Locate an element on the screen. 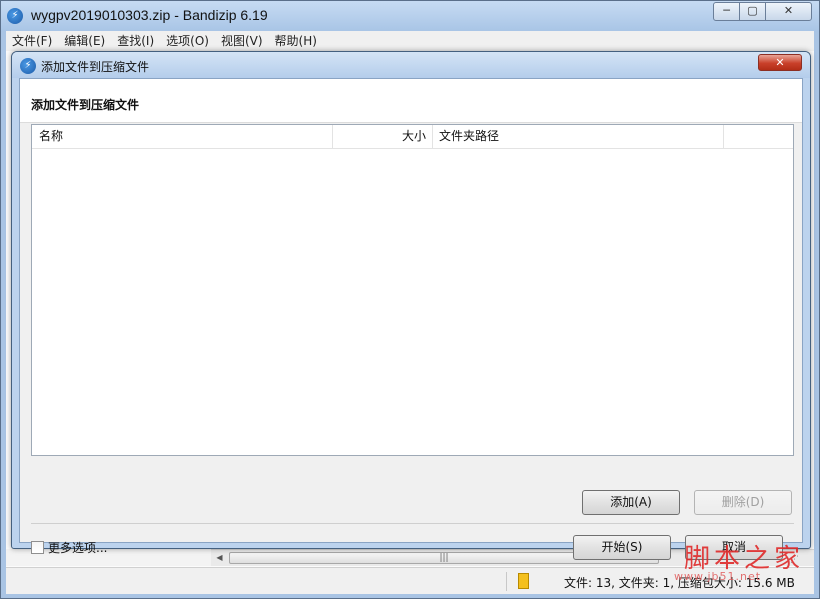 The image size is (820, 599). column-size: 大小 is located at coordinates (383, 136).